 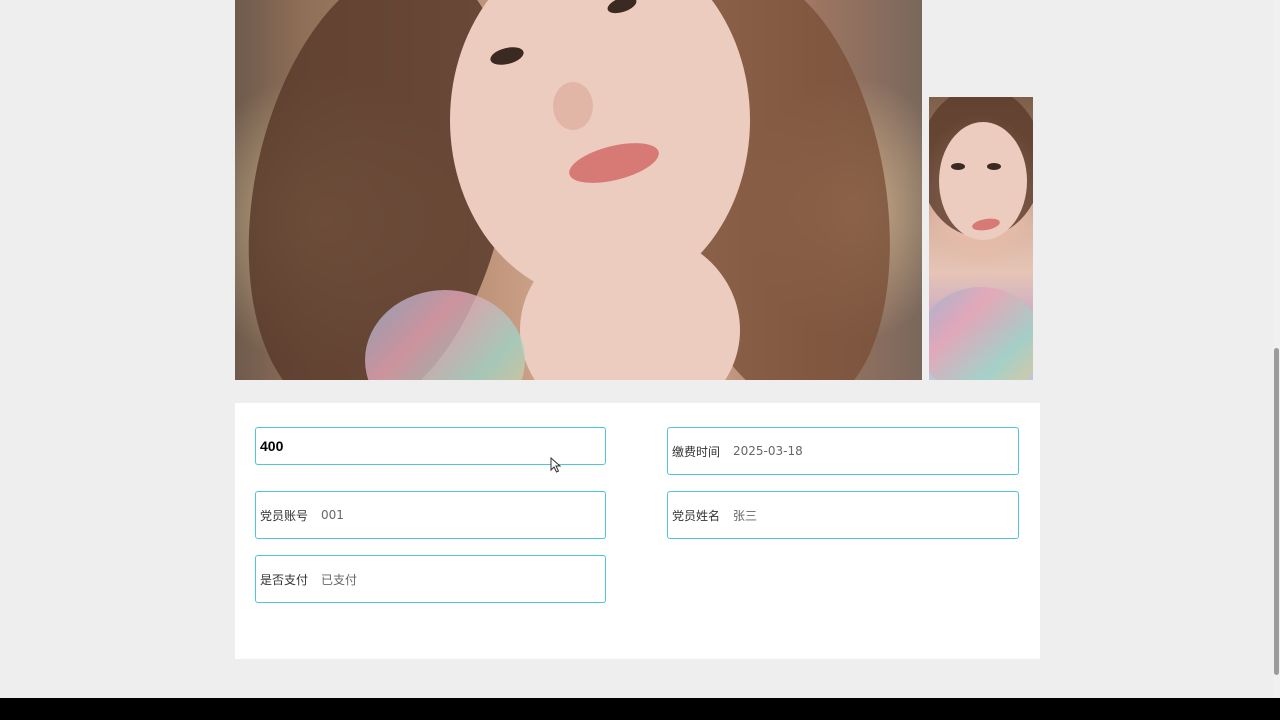 I want to click on thumb-eye-left, so click(x=958, y=166).